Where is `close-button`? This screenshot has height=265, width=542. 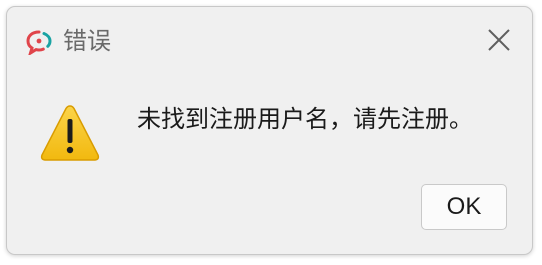
close-button is located at coordinates (499, 42).